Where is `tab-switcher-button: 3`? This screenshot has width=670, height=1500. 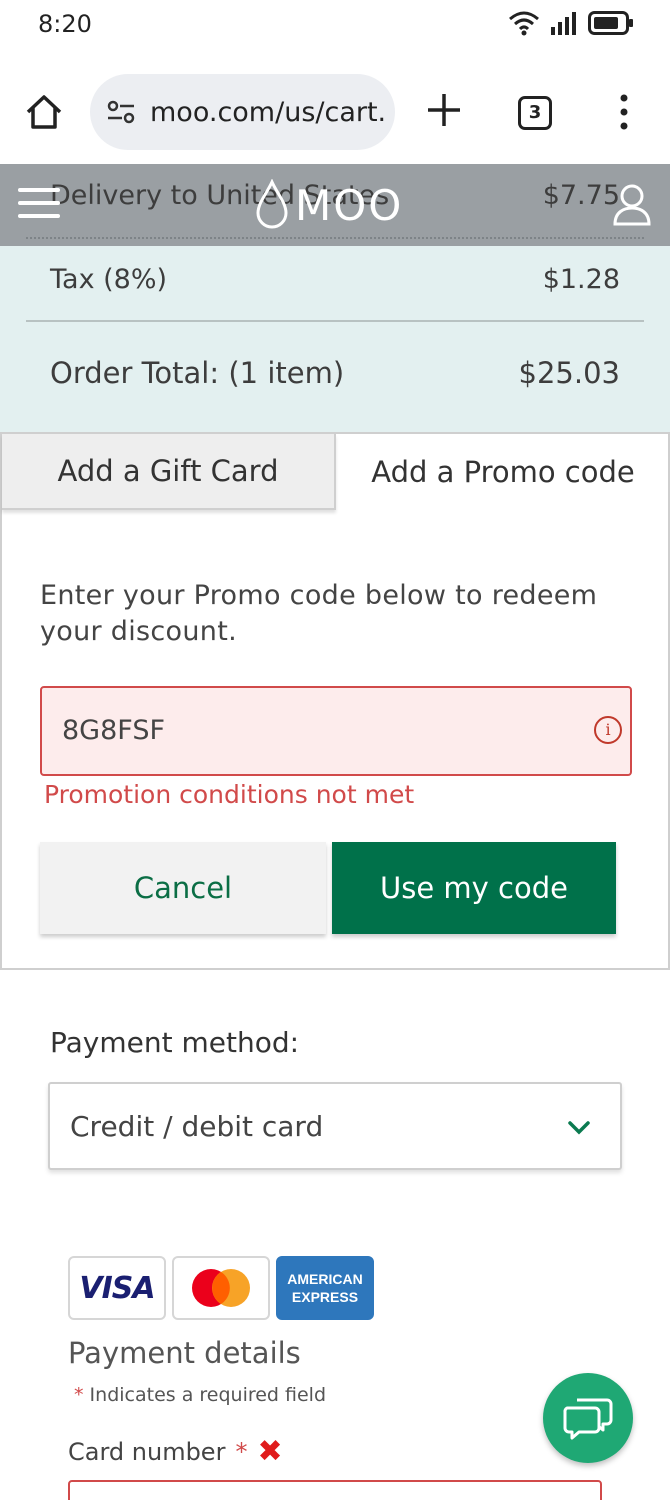 tab-switcher-button: 3 is located at coordinates (535, 113).